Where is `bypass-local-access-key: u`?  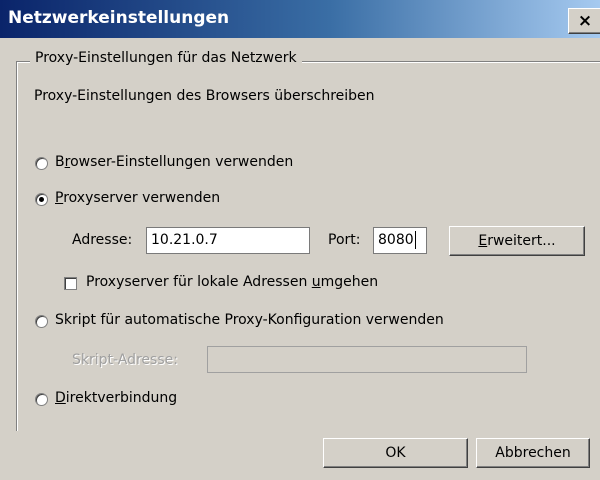
bypass-local-access-key: u is located at coordinates (316, 282).